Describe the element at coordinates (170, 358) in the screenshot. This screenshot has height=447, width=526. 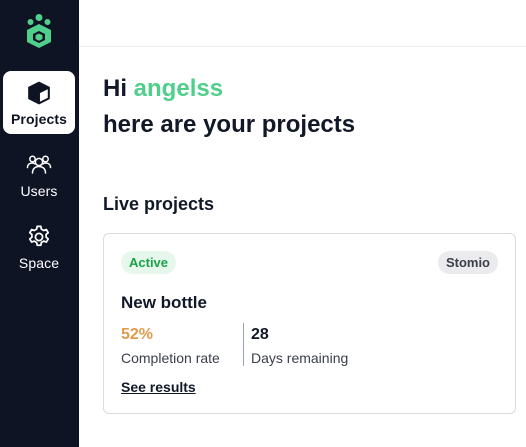
I see `completion-label: Completion rate` at that location.